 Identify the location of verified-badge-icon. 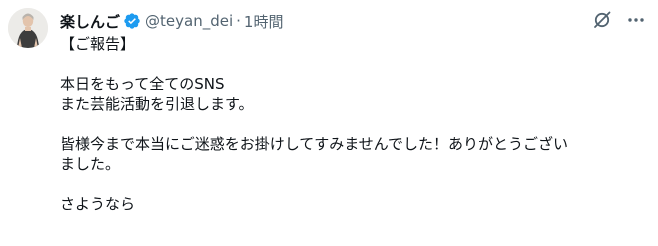
(132, 21).